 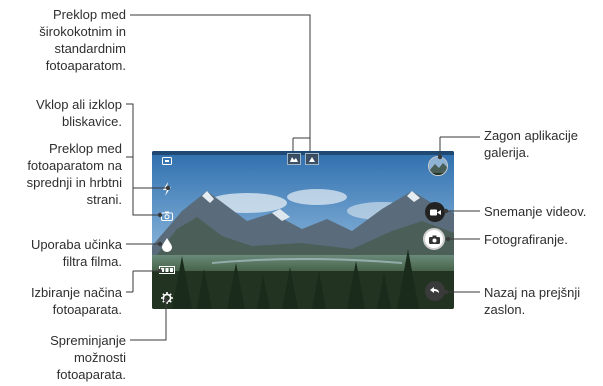 What do you see at coordinates (435, 212) in the screenshot?
I see `video-camera-icon` at bounding box center [435, 212].